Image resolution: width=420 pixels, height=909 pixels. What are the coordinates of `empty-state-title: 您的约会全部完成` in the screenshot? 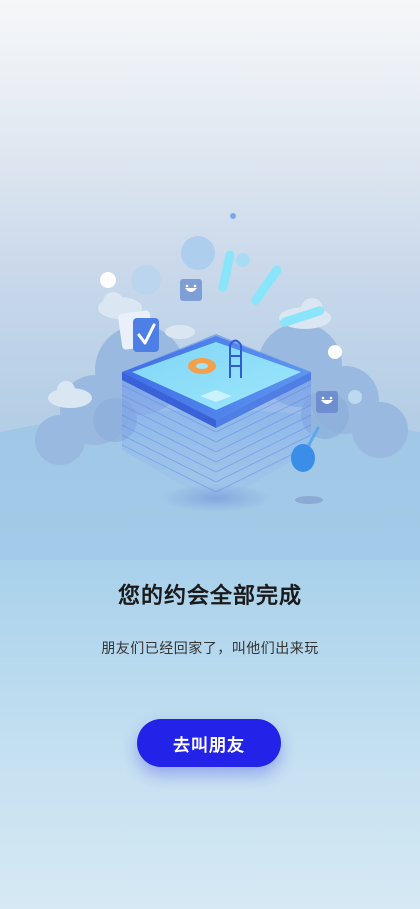 It's located at (209, 596).